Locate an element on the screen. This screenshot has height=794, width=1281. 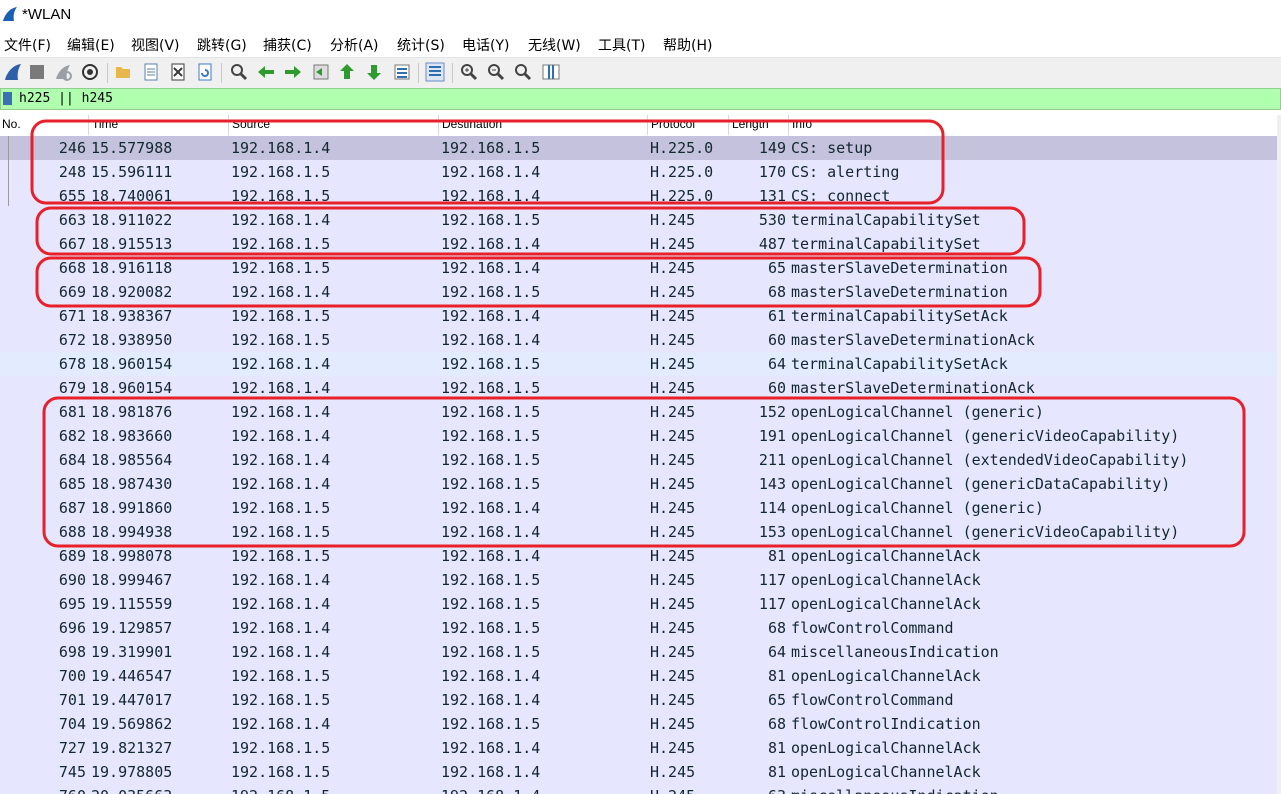
packet-length: 81 is located at coordinates (776, 676).